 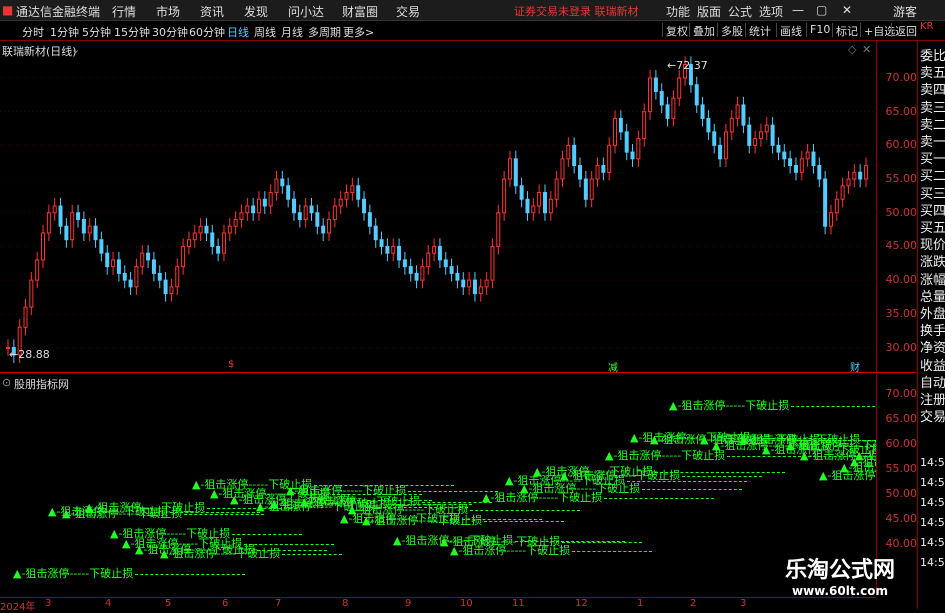 I want to click on time-label: 14:50, so click(x=932, y=502).